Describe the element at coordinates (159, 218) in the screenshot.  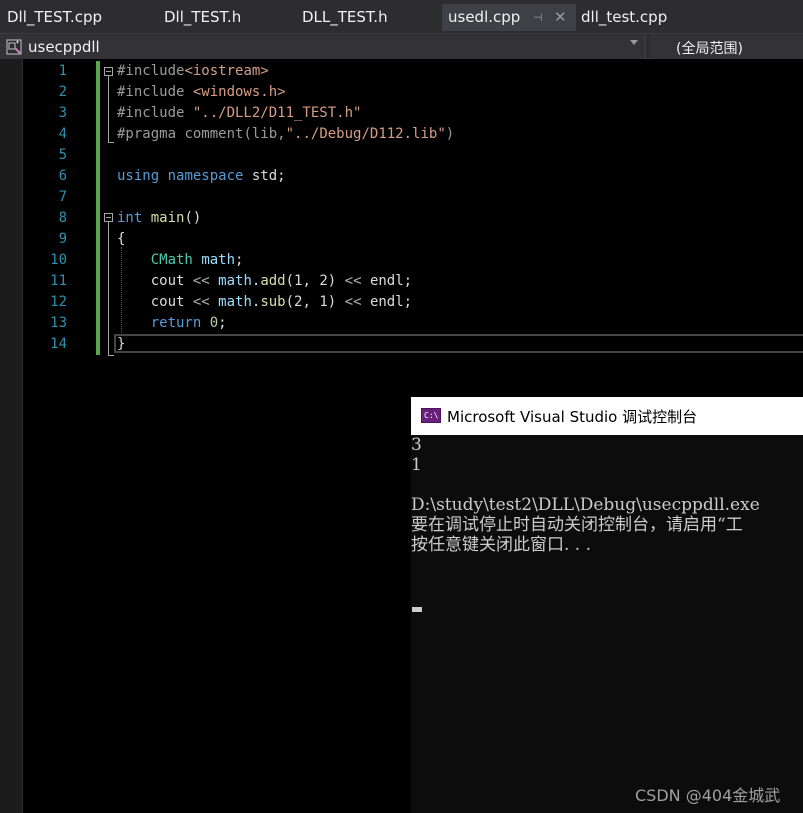
I see `code-line-8: int main()` at that location.